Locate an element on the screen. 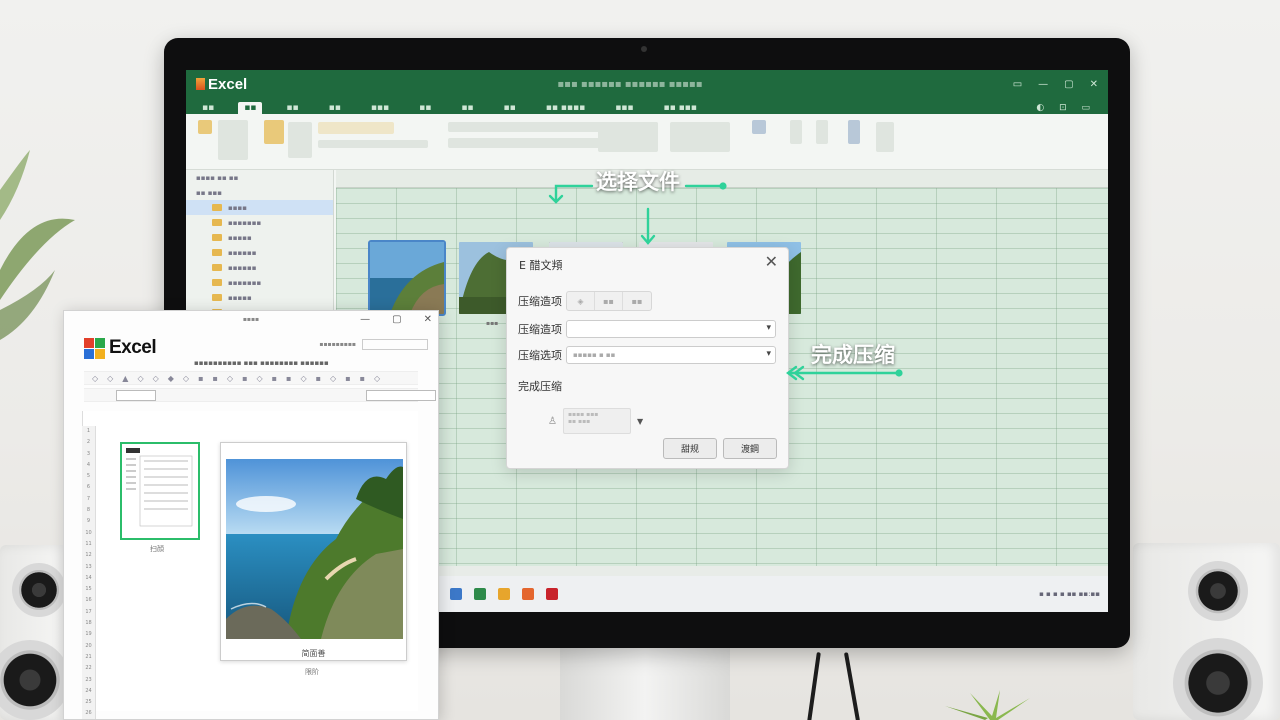 The height and width of the screenshot is (720, 1280). succulent-decoration is located at coordinates (987, 705).